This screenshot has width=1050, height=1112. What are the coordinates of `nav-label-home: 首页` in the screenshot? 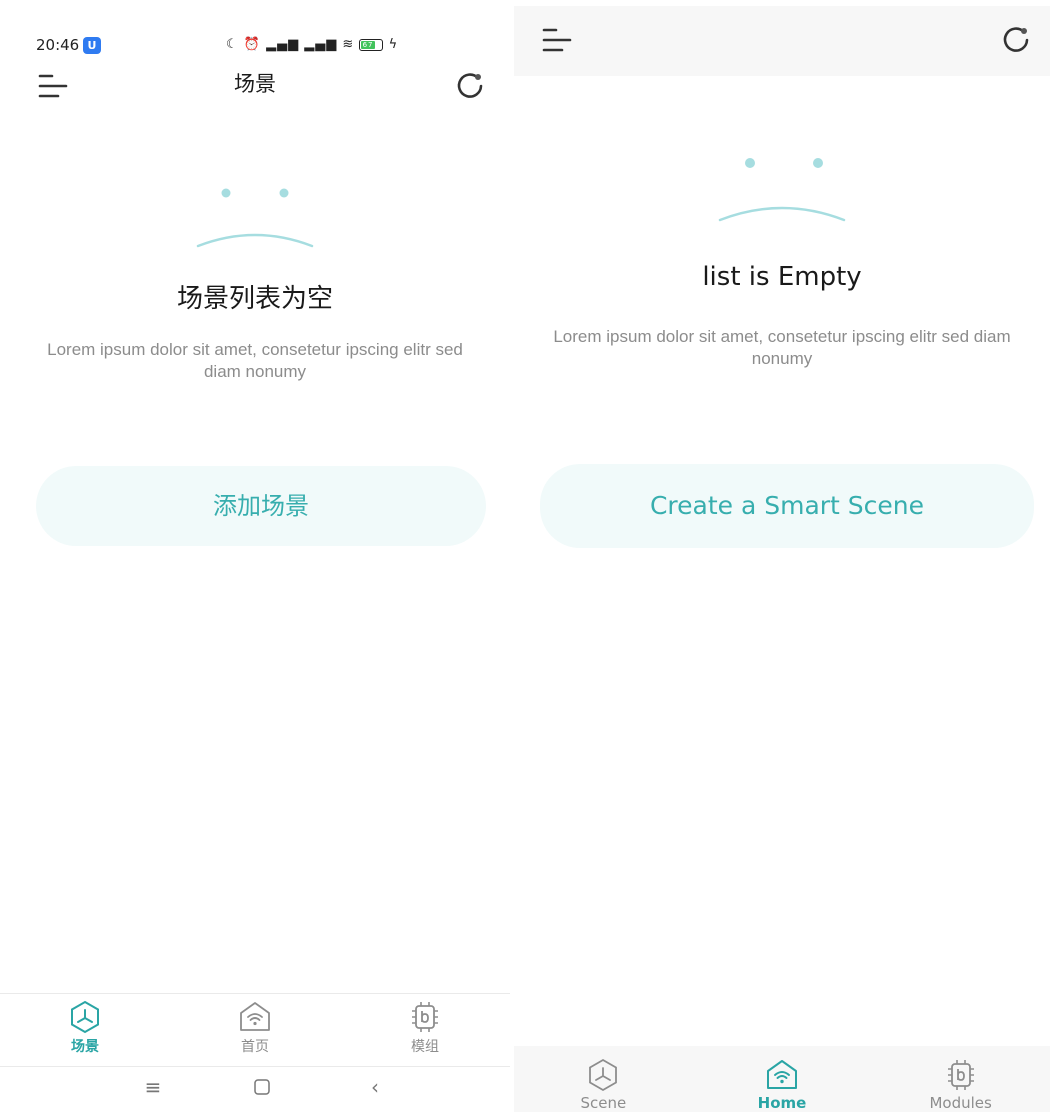 It's located at (255, 1047).